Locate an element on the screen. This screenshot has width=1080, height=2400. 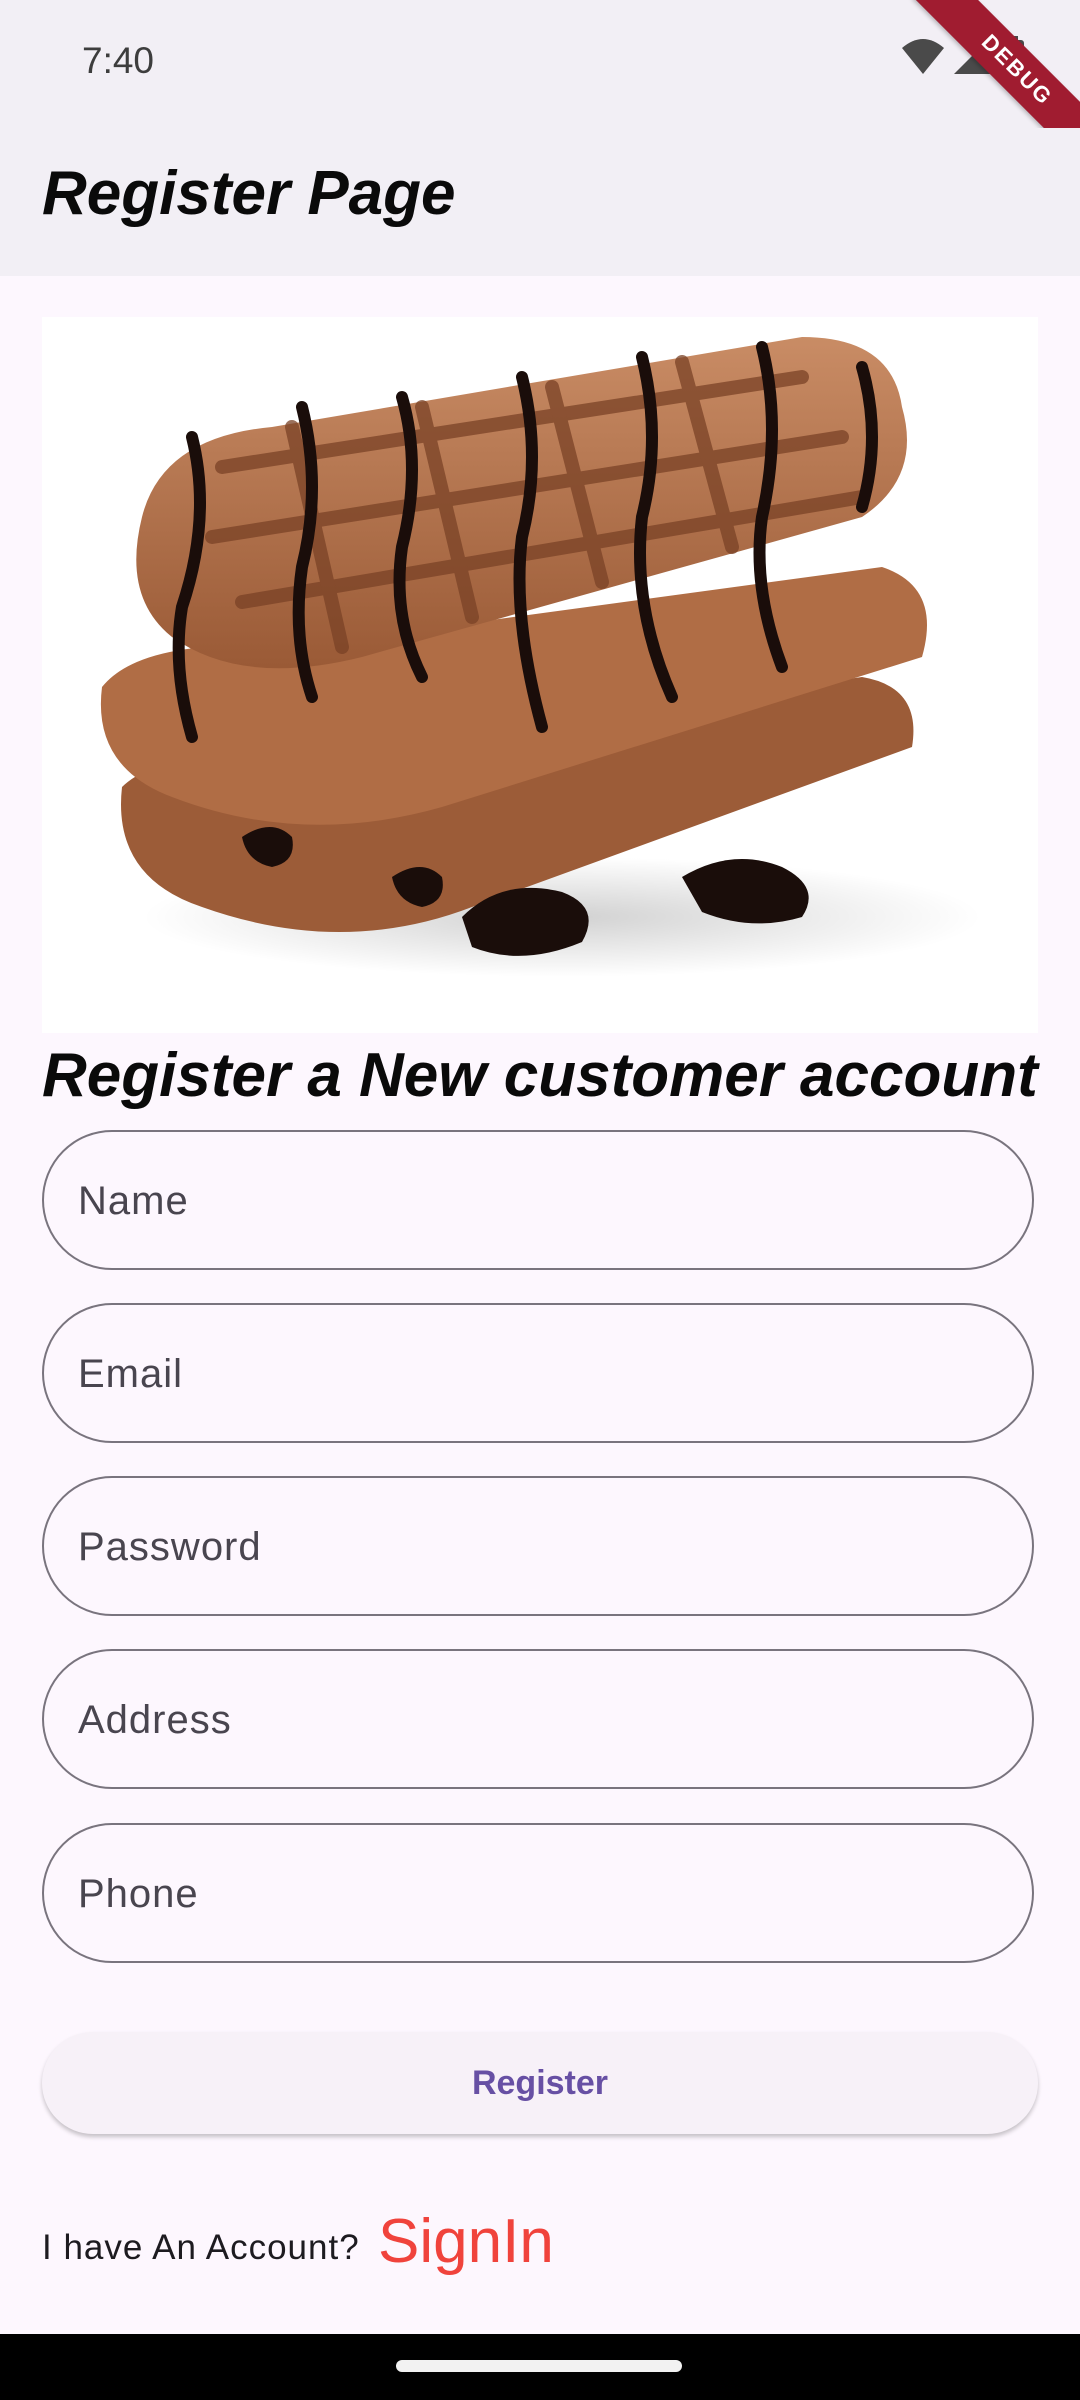
email-field is located at coordinates (538, 1373).